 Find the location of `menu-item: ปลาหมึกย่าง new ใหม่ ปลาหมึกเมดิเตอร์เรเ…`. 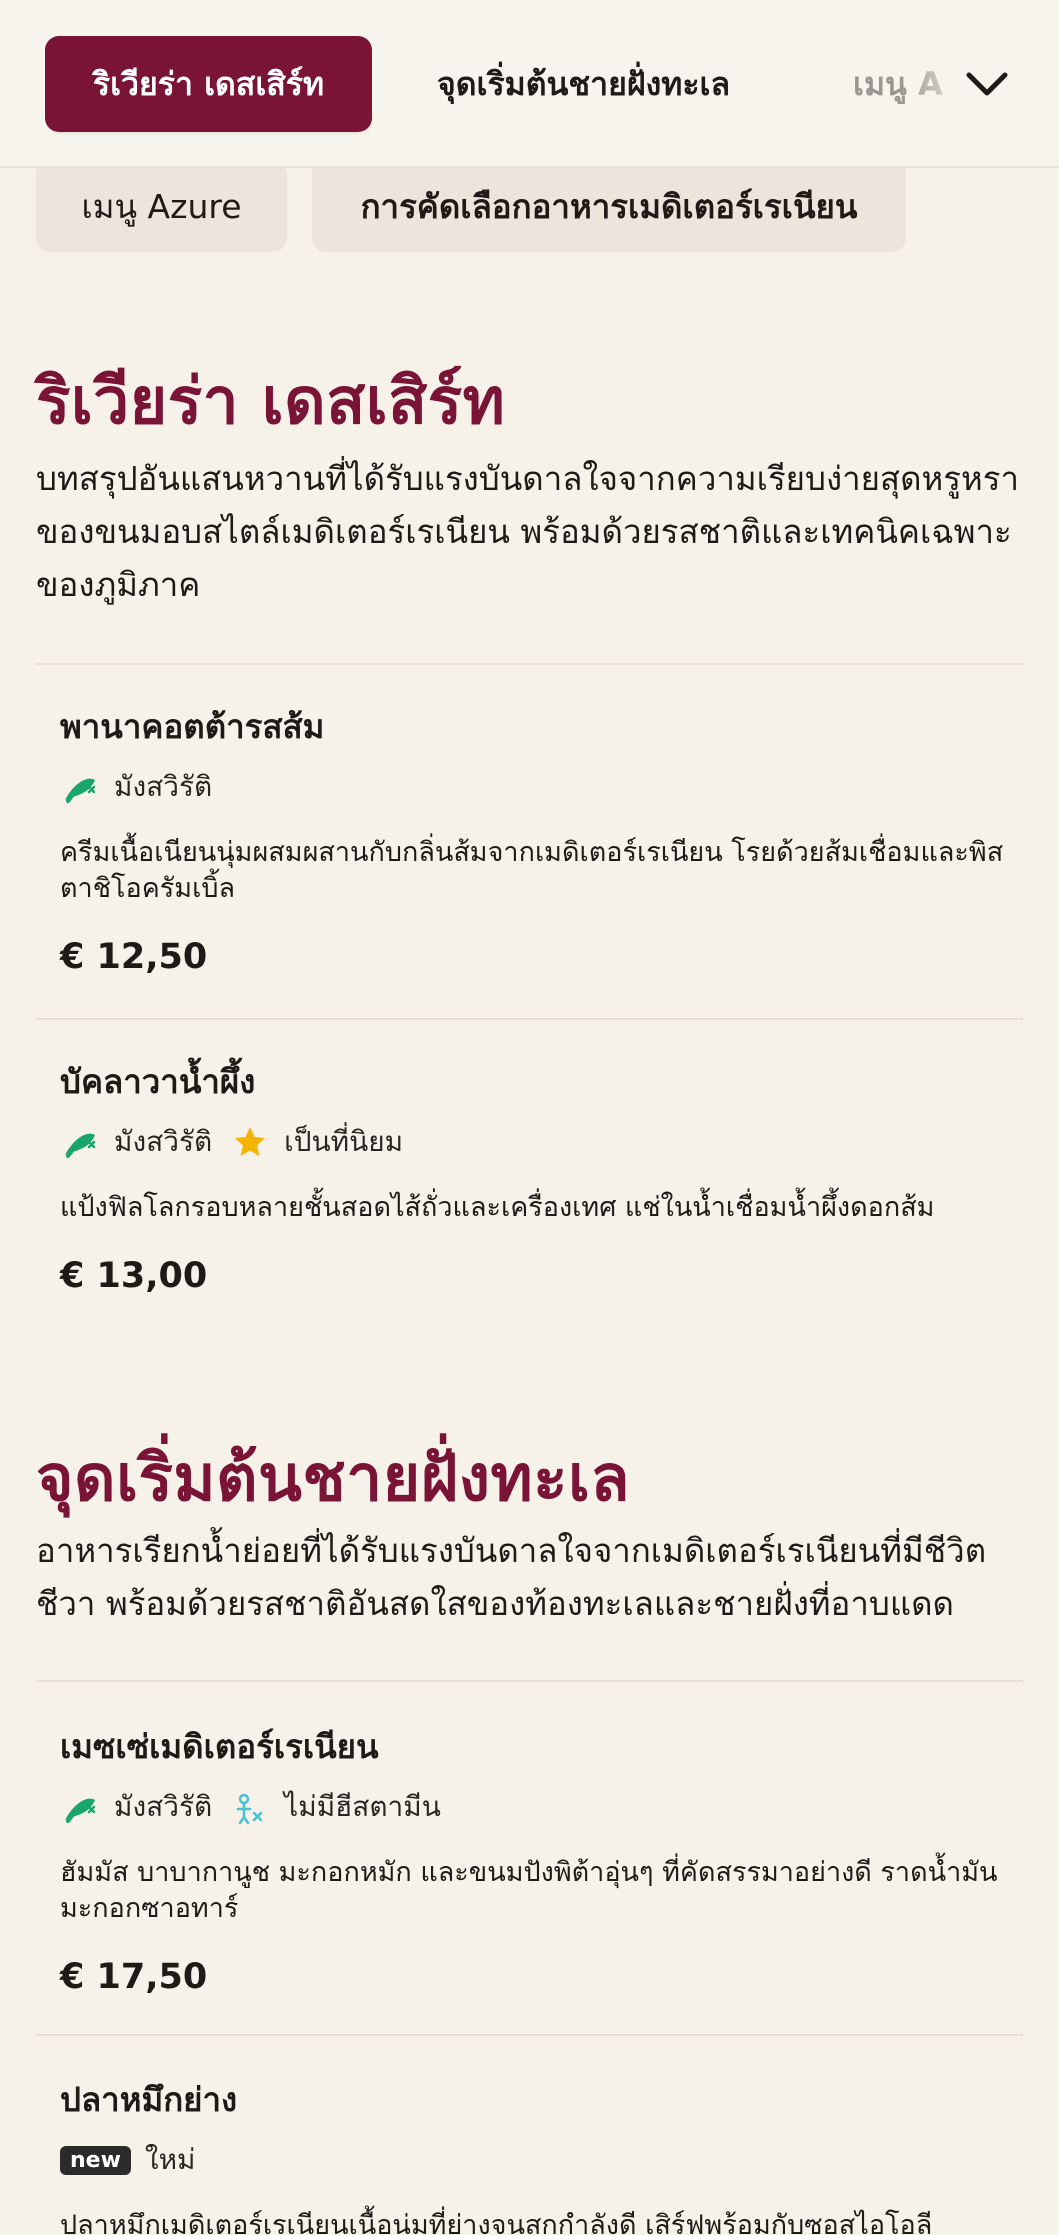

menu-item: ปลาหมึกย่าง new ใหม่ ปลาหมึกเมดิเตอร์เรเ… is located at coordinates (540, 2154).